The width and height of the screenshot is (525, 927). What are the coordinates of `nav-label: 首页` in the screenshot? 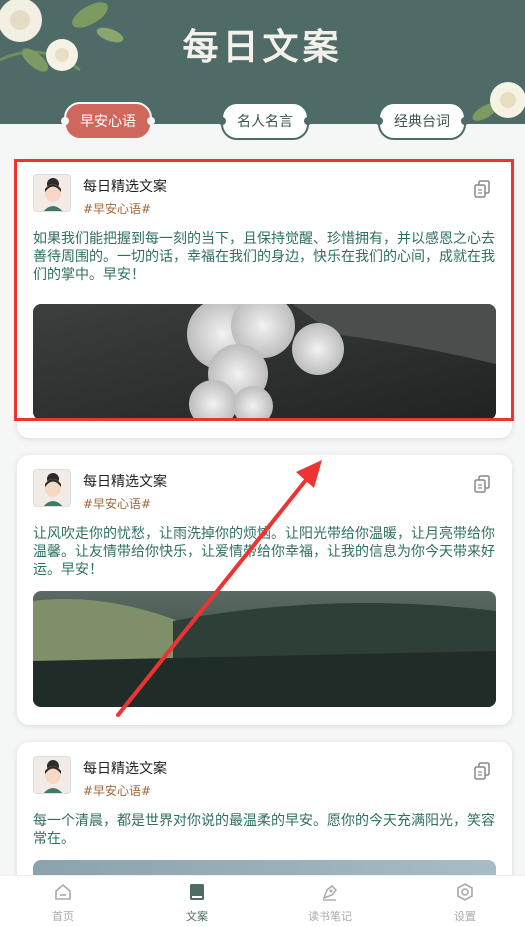 It's located at (63, 916).